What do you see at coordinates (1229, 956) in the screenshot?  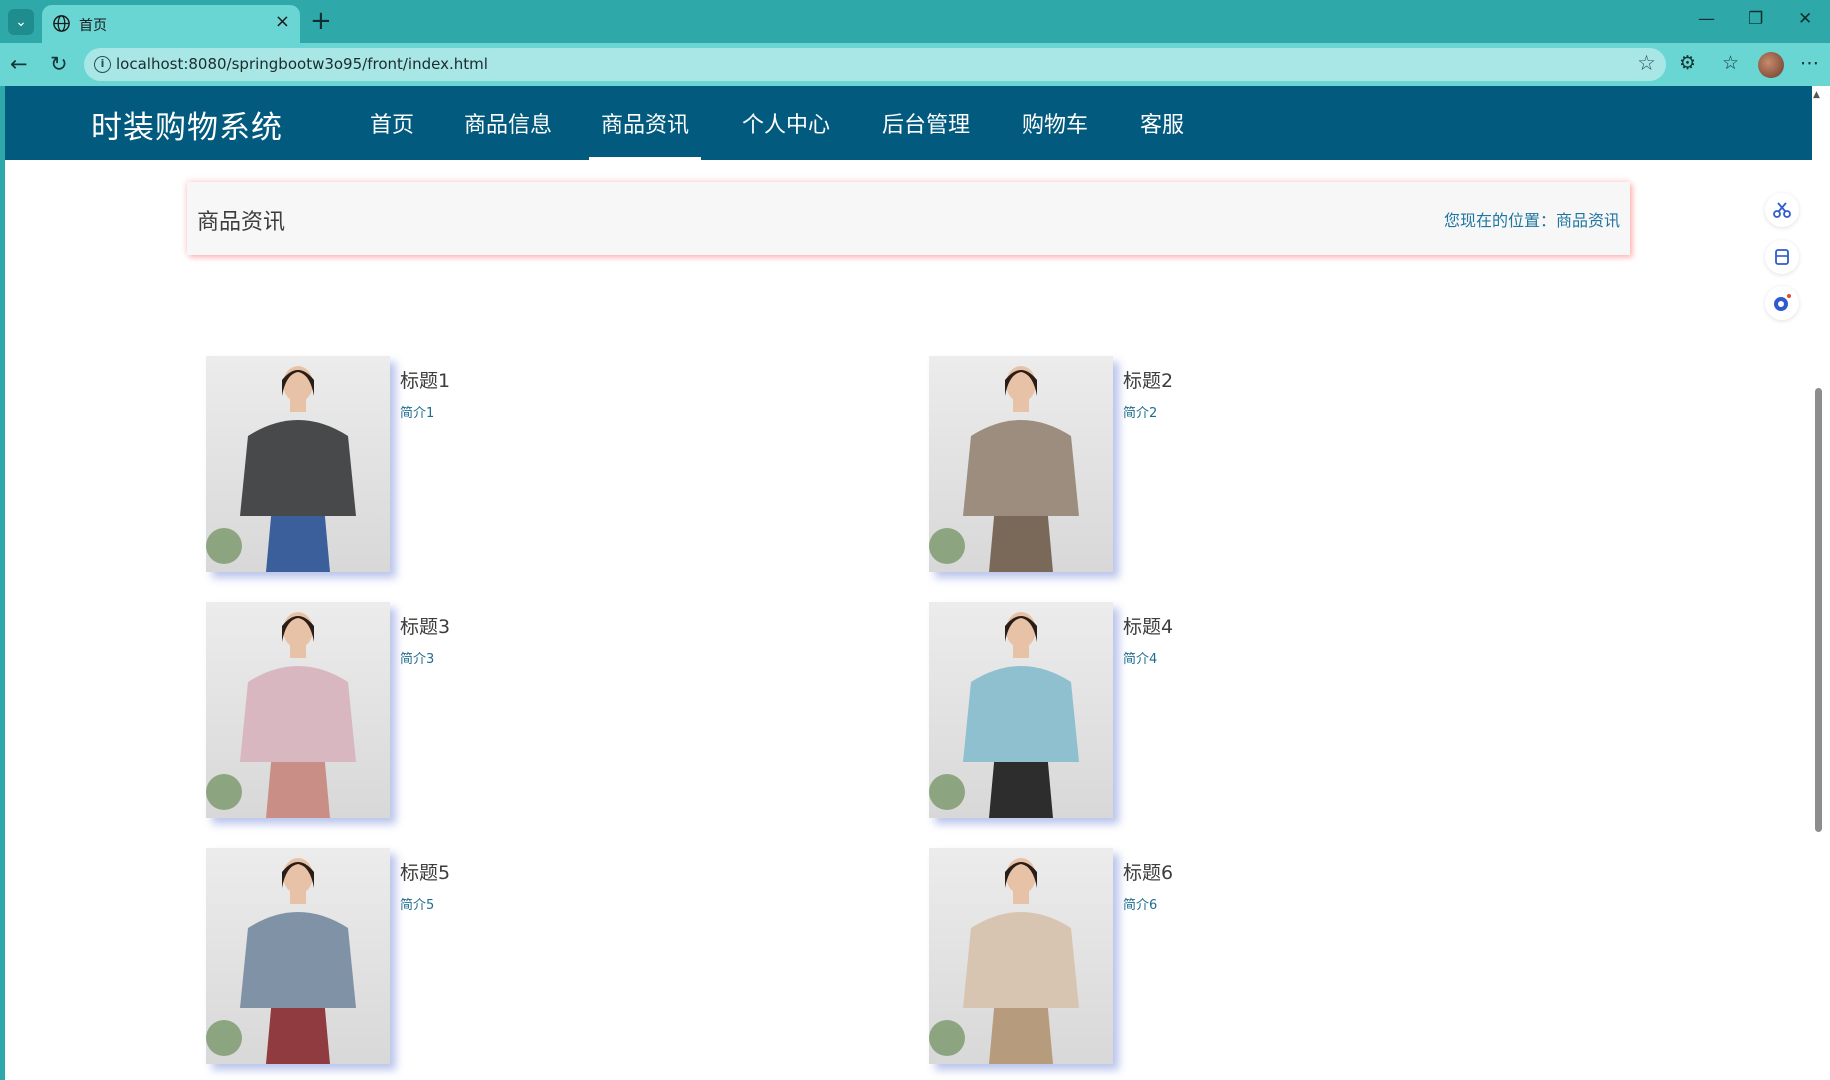 I see `news-item: 标题6 简介6` at bounding box center [1229, 956].